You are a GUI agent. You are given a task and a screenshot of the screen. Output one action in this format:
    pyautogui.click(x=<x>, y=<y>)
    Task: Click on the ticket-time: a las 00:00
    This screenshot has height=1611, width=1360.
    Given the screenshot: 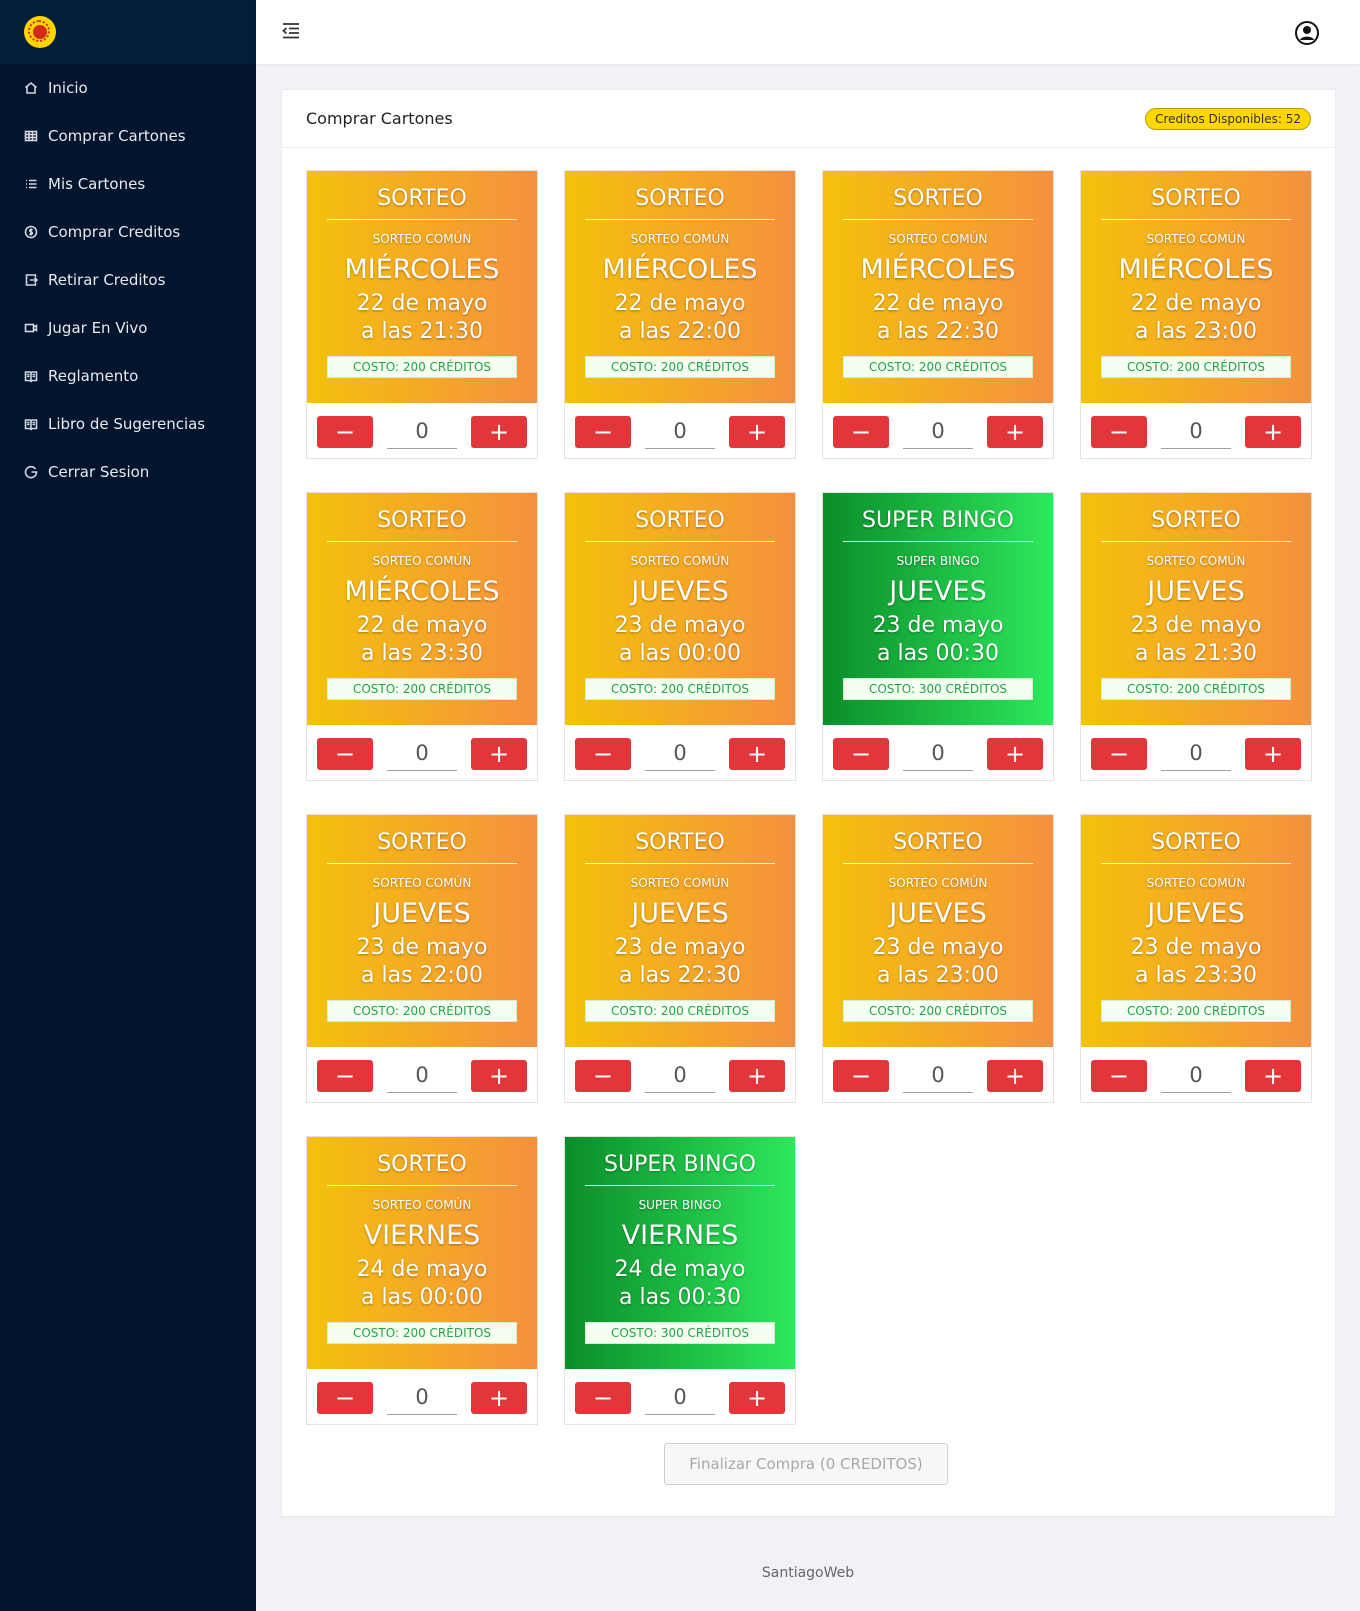 What is the action you would take?
    pyautogui.click(x=422, y=1297)
    